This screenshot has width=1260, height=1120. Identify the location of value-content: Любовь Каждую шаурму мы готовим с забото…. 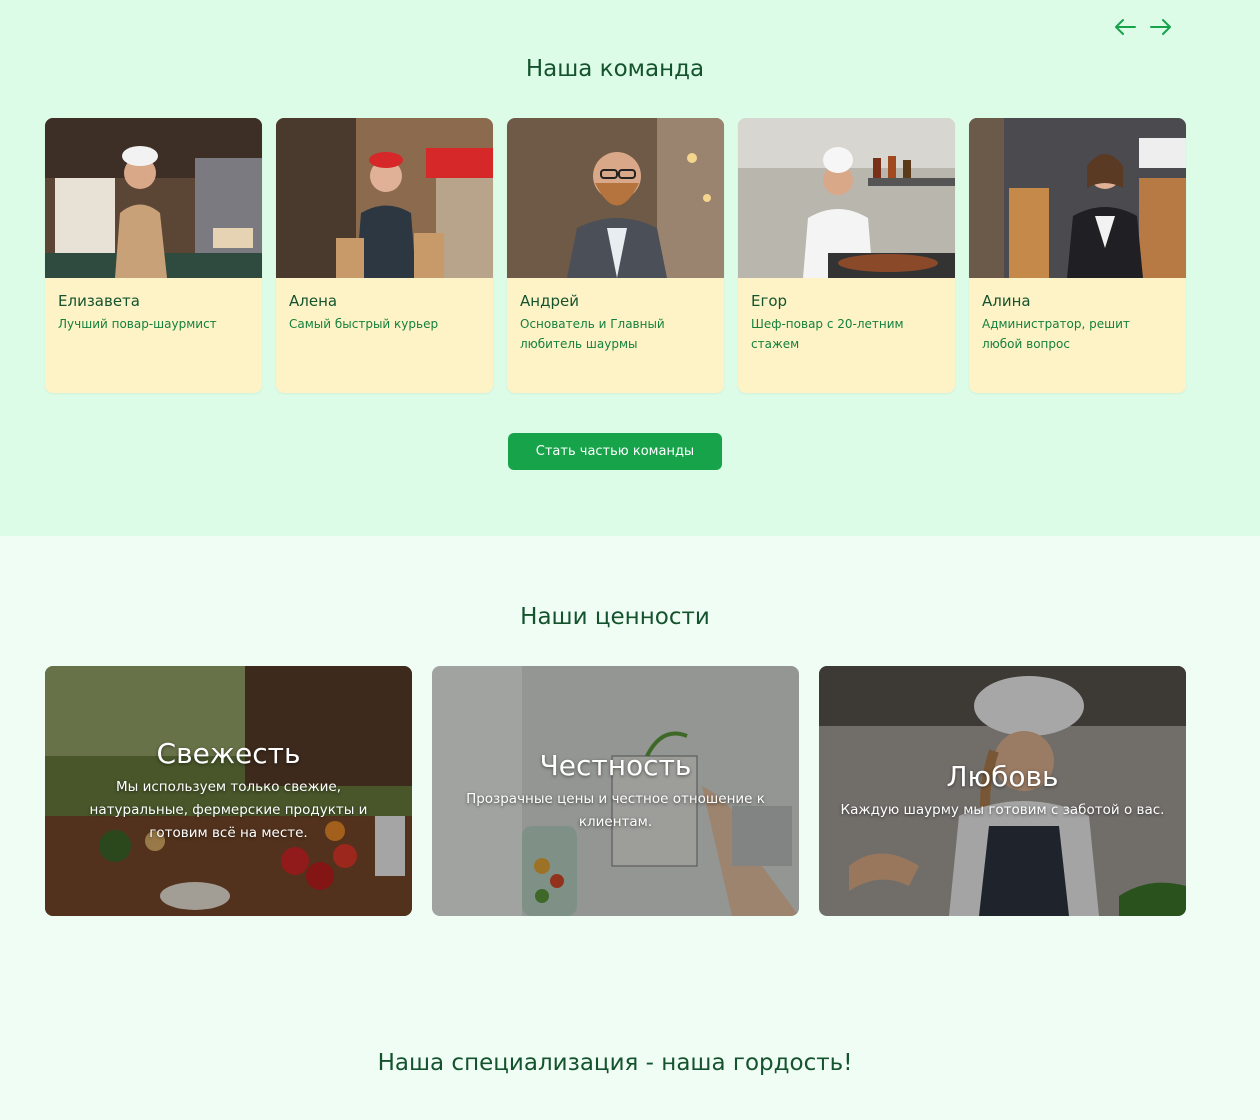
(1002, 791).